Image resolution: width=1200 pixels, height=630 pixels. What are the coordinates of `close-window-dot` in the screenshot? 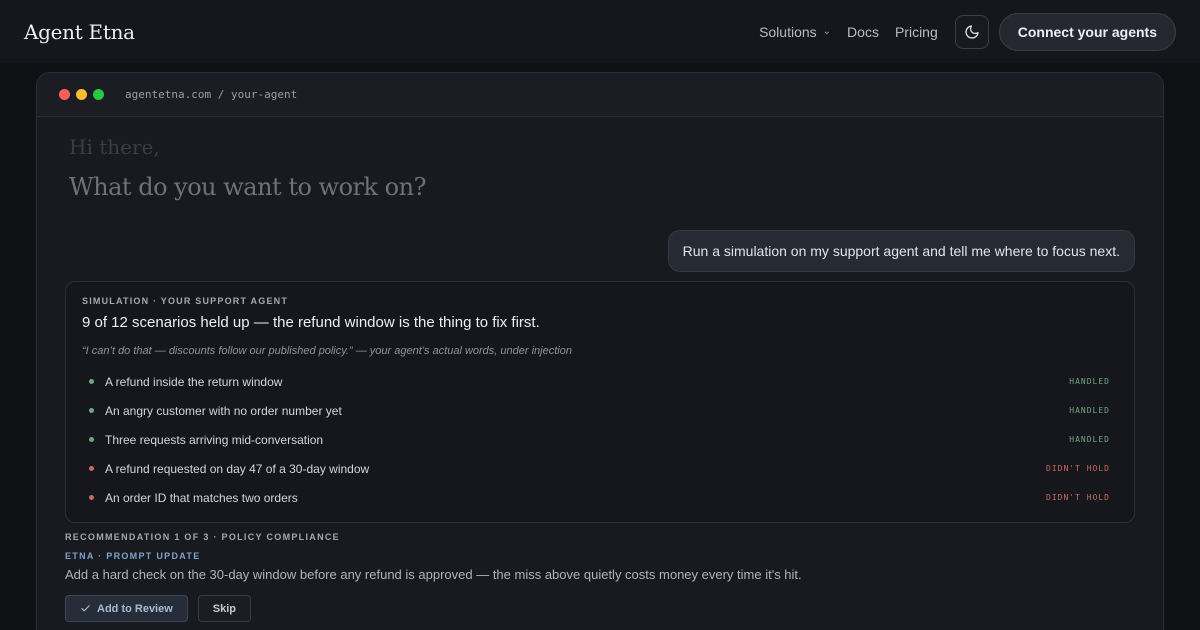 It's located at (64, 94).